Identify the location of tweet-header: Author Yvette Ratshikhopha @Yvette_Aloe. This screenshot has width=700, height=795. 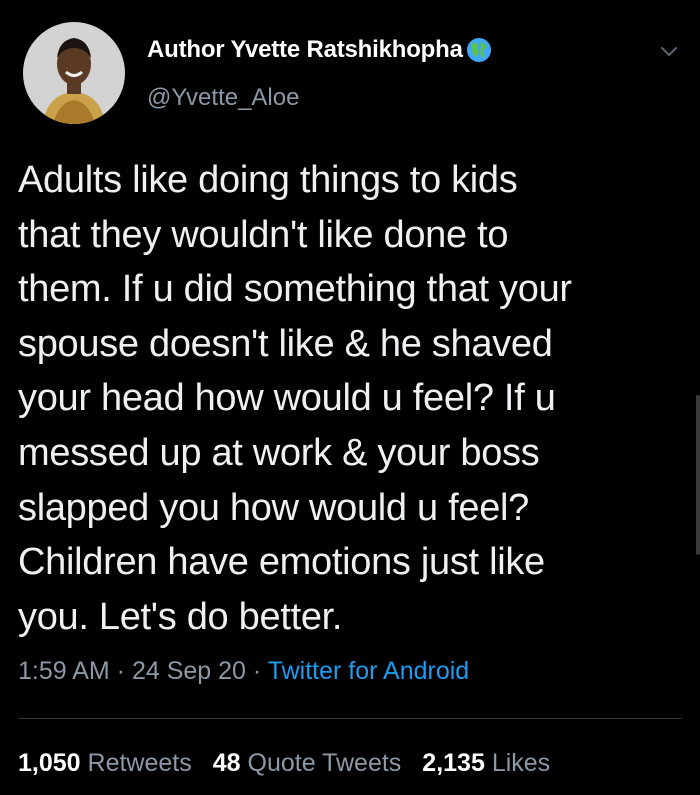
(351, 77).